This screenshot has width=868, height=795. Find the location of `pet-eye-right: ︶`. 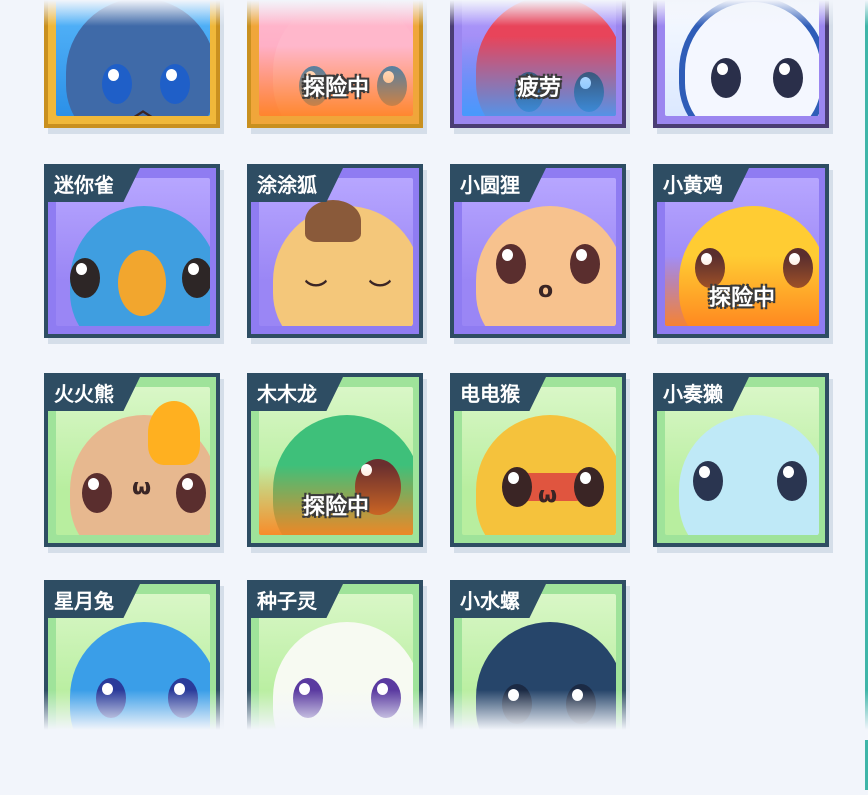

pet-eye-right: ︶ is located at coordinates (380, 292).